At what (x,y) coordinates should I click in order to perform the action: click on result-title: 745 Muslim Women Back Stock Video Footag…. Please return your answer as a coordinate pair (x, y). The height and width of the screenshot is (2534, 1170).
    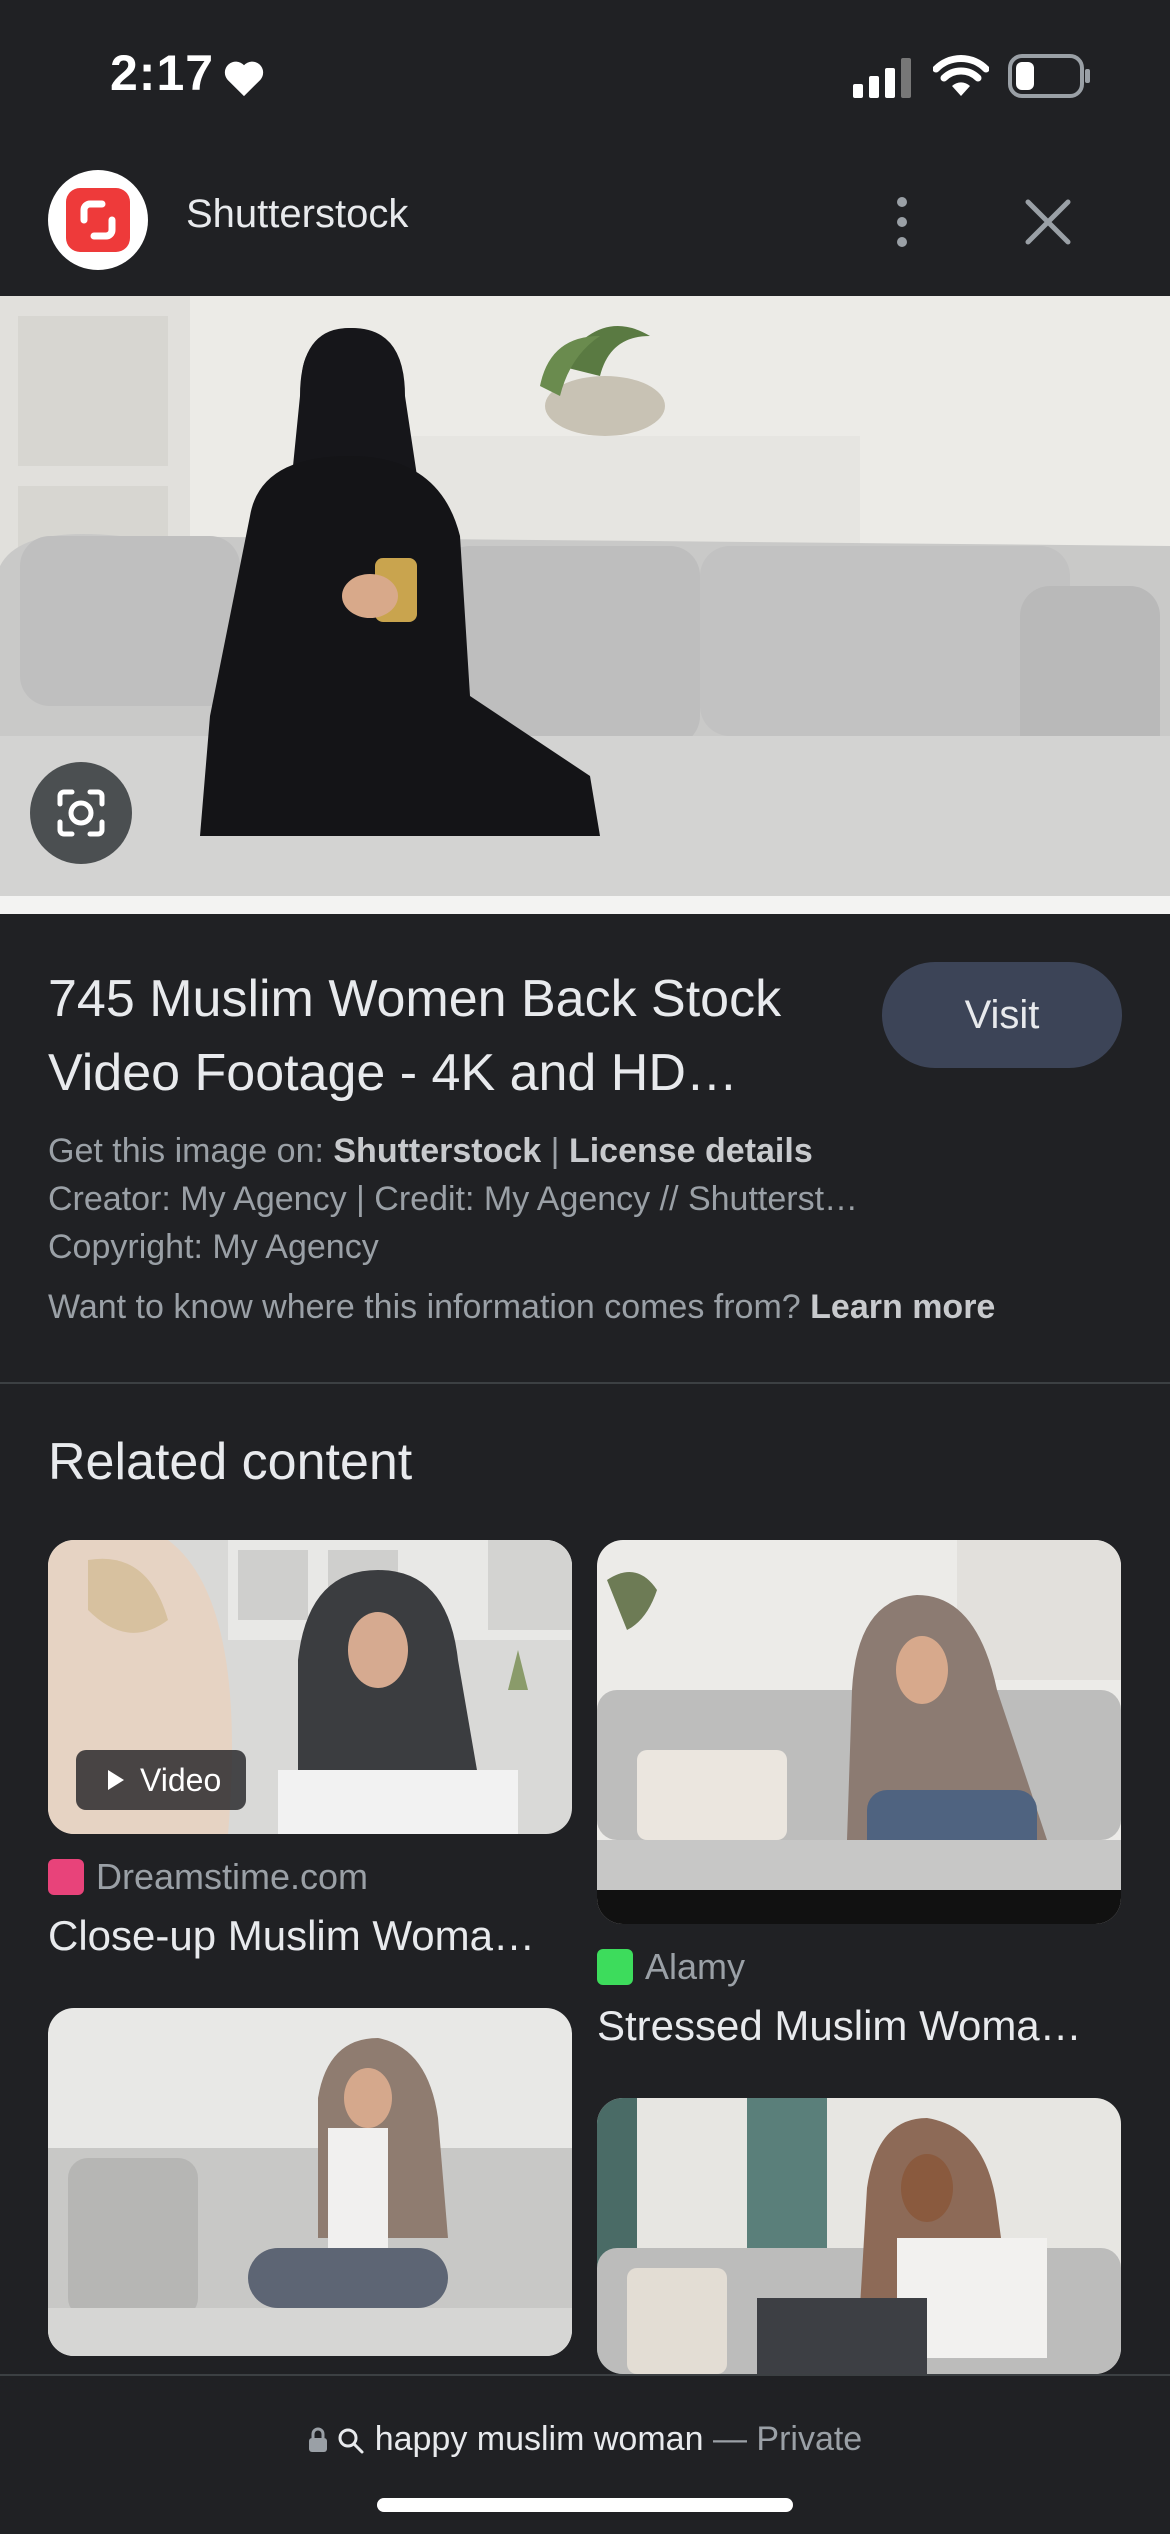
    Looking at the image, I should click on (448, 1036).